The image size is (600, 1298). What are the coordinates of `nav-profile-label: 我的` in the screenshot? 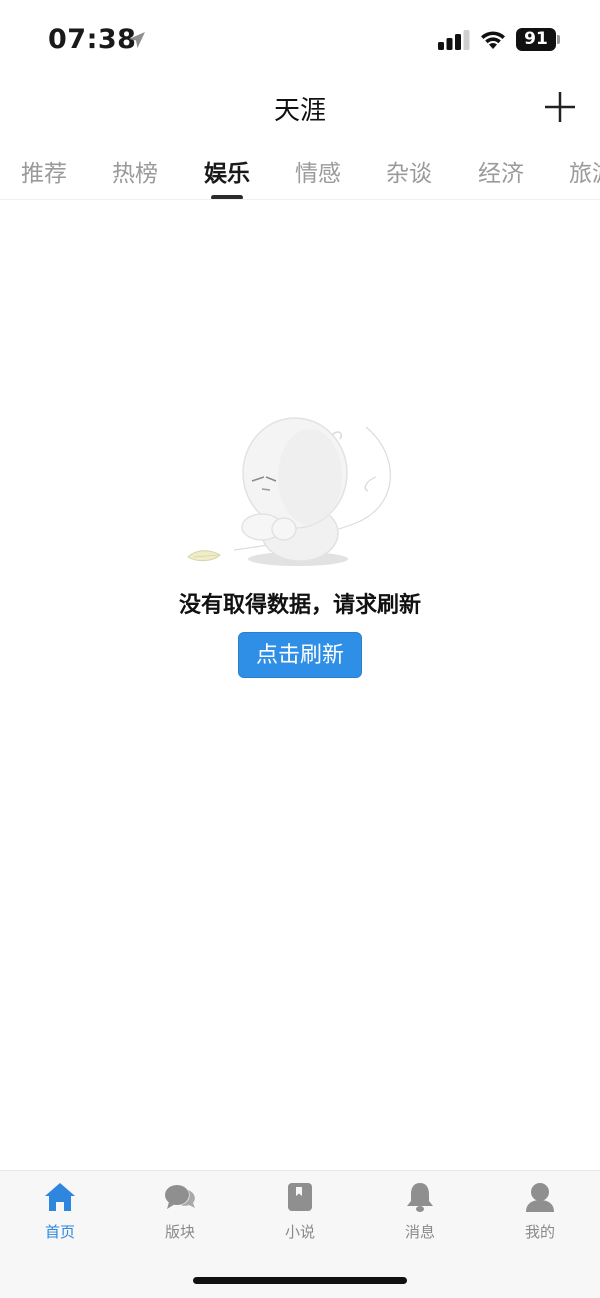 It's located at (539, 1232).